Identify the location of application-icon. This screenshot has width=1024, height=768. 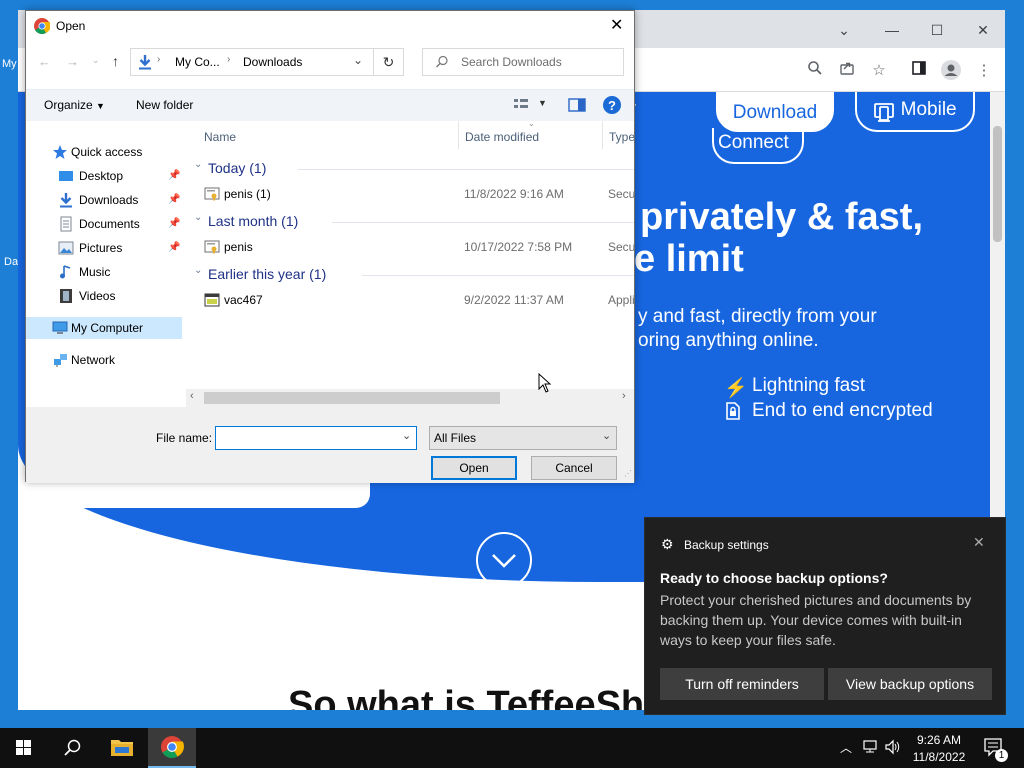
(212, 300).